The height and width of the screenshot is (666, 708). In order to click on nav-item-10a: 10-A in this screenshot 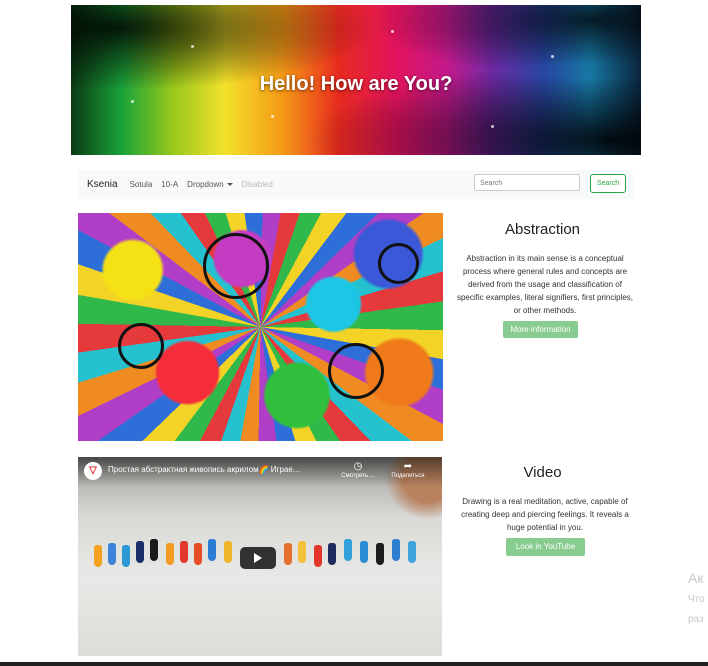, I will do `click(169, 184)`.